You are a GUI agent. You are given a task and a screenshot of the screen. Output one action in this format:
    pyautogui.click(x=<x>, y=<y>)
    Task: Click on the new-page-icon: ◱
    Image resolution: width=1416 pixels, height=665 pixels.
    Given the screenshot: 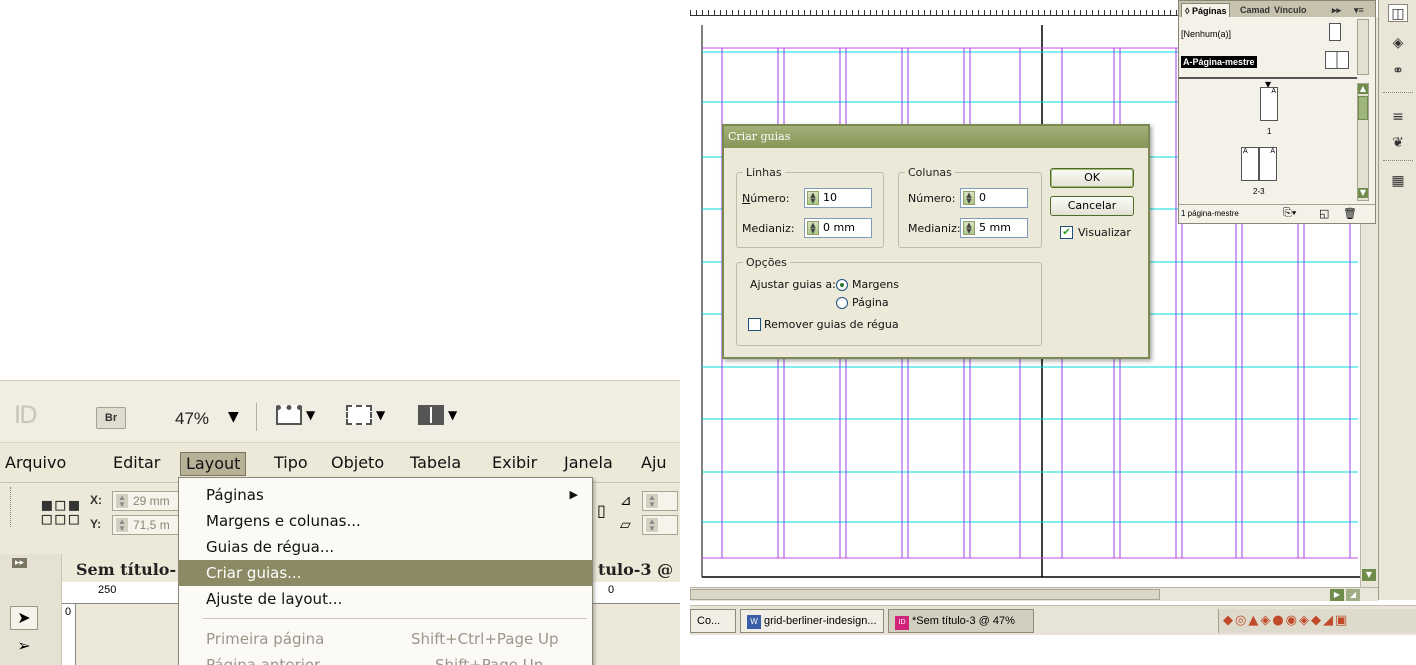 What is the action you would take?
    pyautogui.click(x=1324, y=213)
    